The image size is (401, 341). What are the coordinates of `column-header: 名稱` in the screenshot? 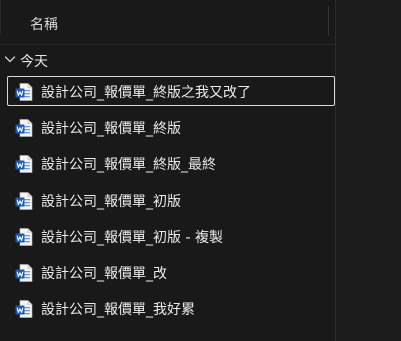 It's located at (167, 22).